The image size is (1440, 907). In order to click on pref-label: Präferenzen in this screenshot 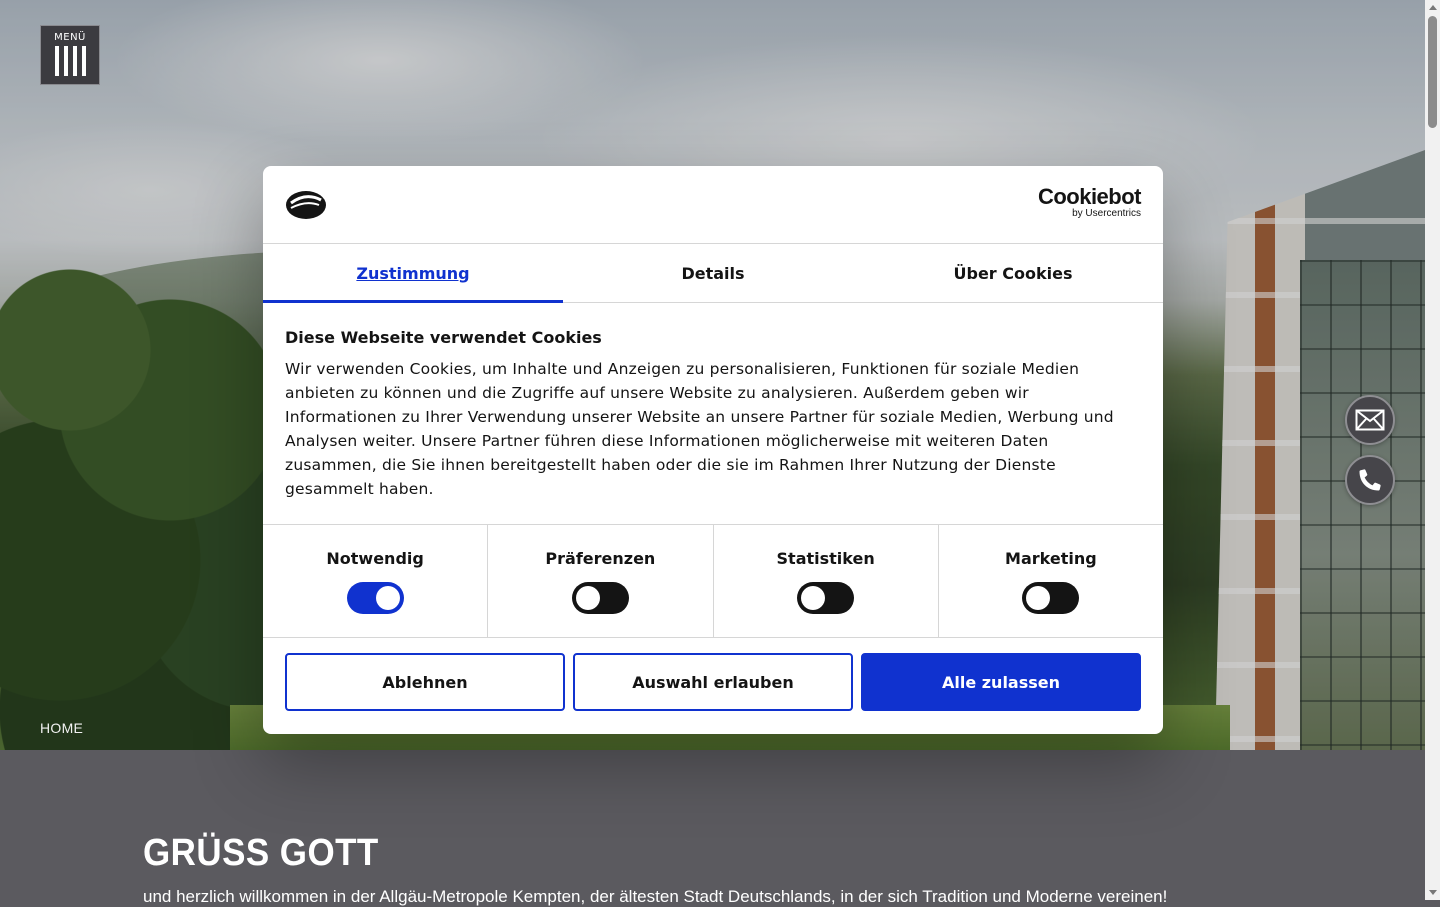, I will do `click(600, 558)`.